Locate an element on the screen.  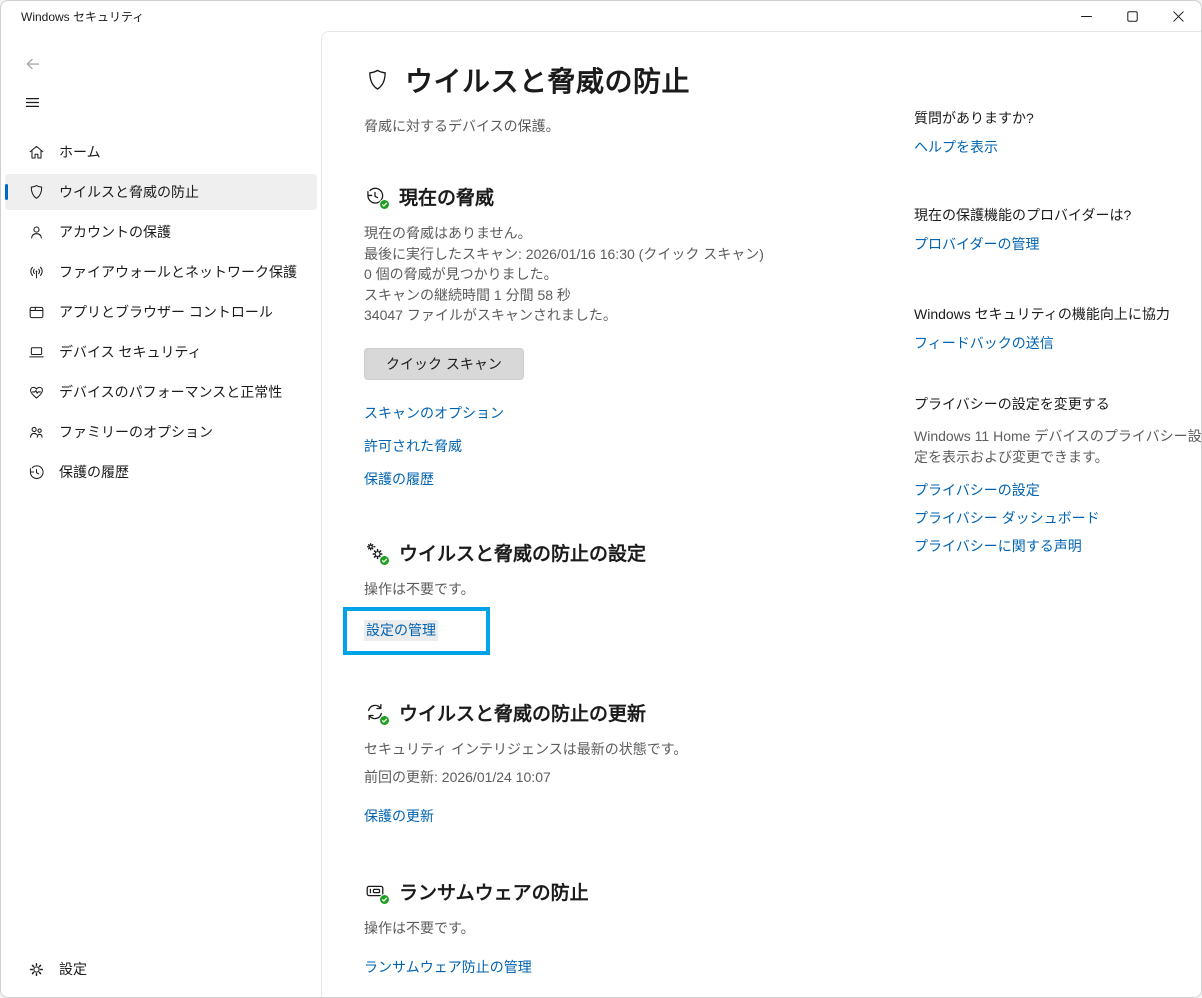
privacy-statement-link: プライバシーに関する声明 is located at coordinates (1057, 546).